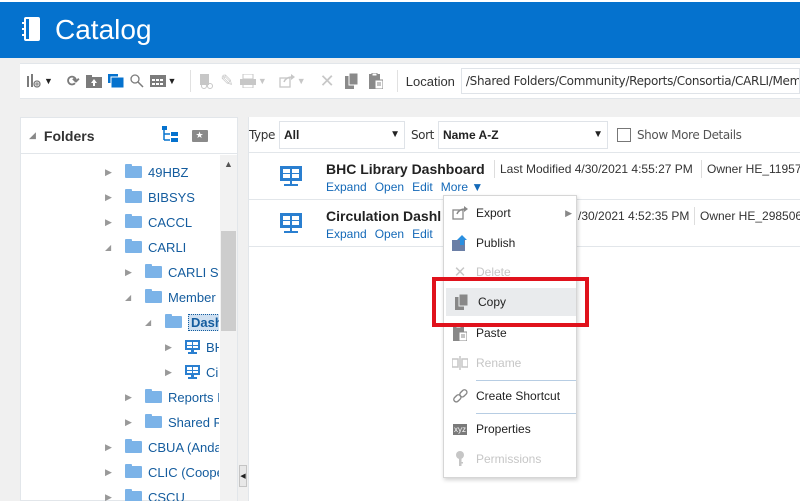 The width and height of the screenshot is (800, 501). What do you see at coordinates (510, 213) in the screenshot?
I see `menu-item-export: Export ▶` at bounding box center [510, 213].